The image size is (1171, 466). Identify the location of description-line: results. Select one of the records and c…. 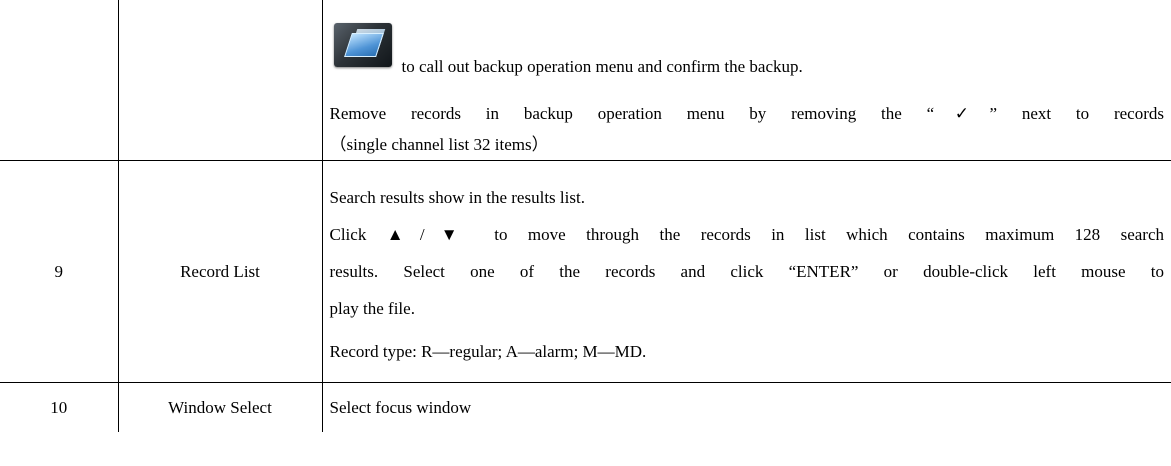
(747, 271).